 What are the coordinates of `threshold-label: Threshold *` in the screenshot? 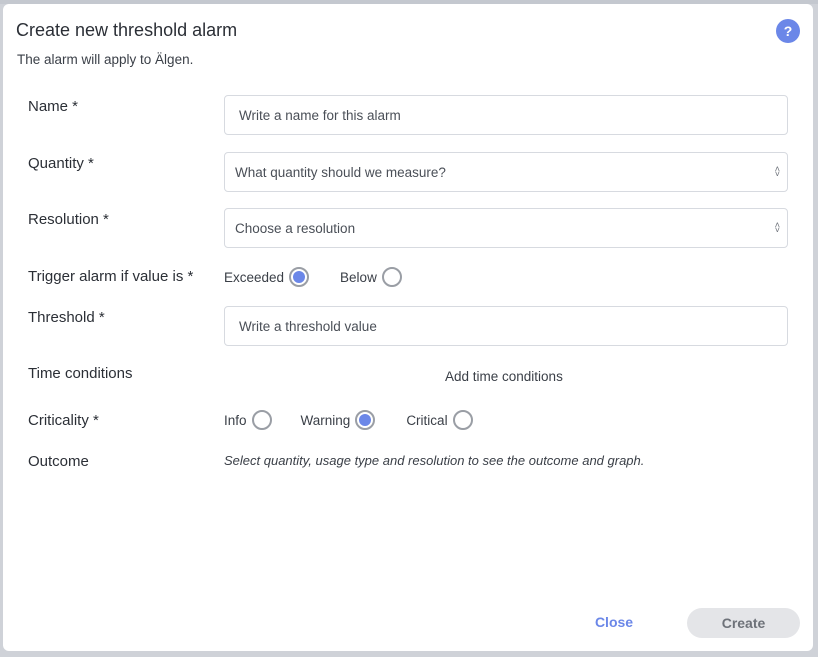 It's located at (66, 317).